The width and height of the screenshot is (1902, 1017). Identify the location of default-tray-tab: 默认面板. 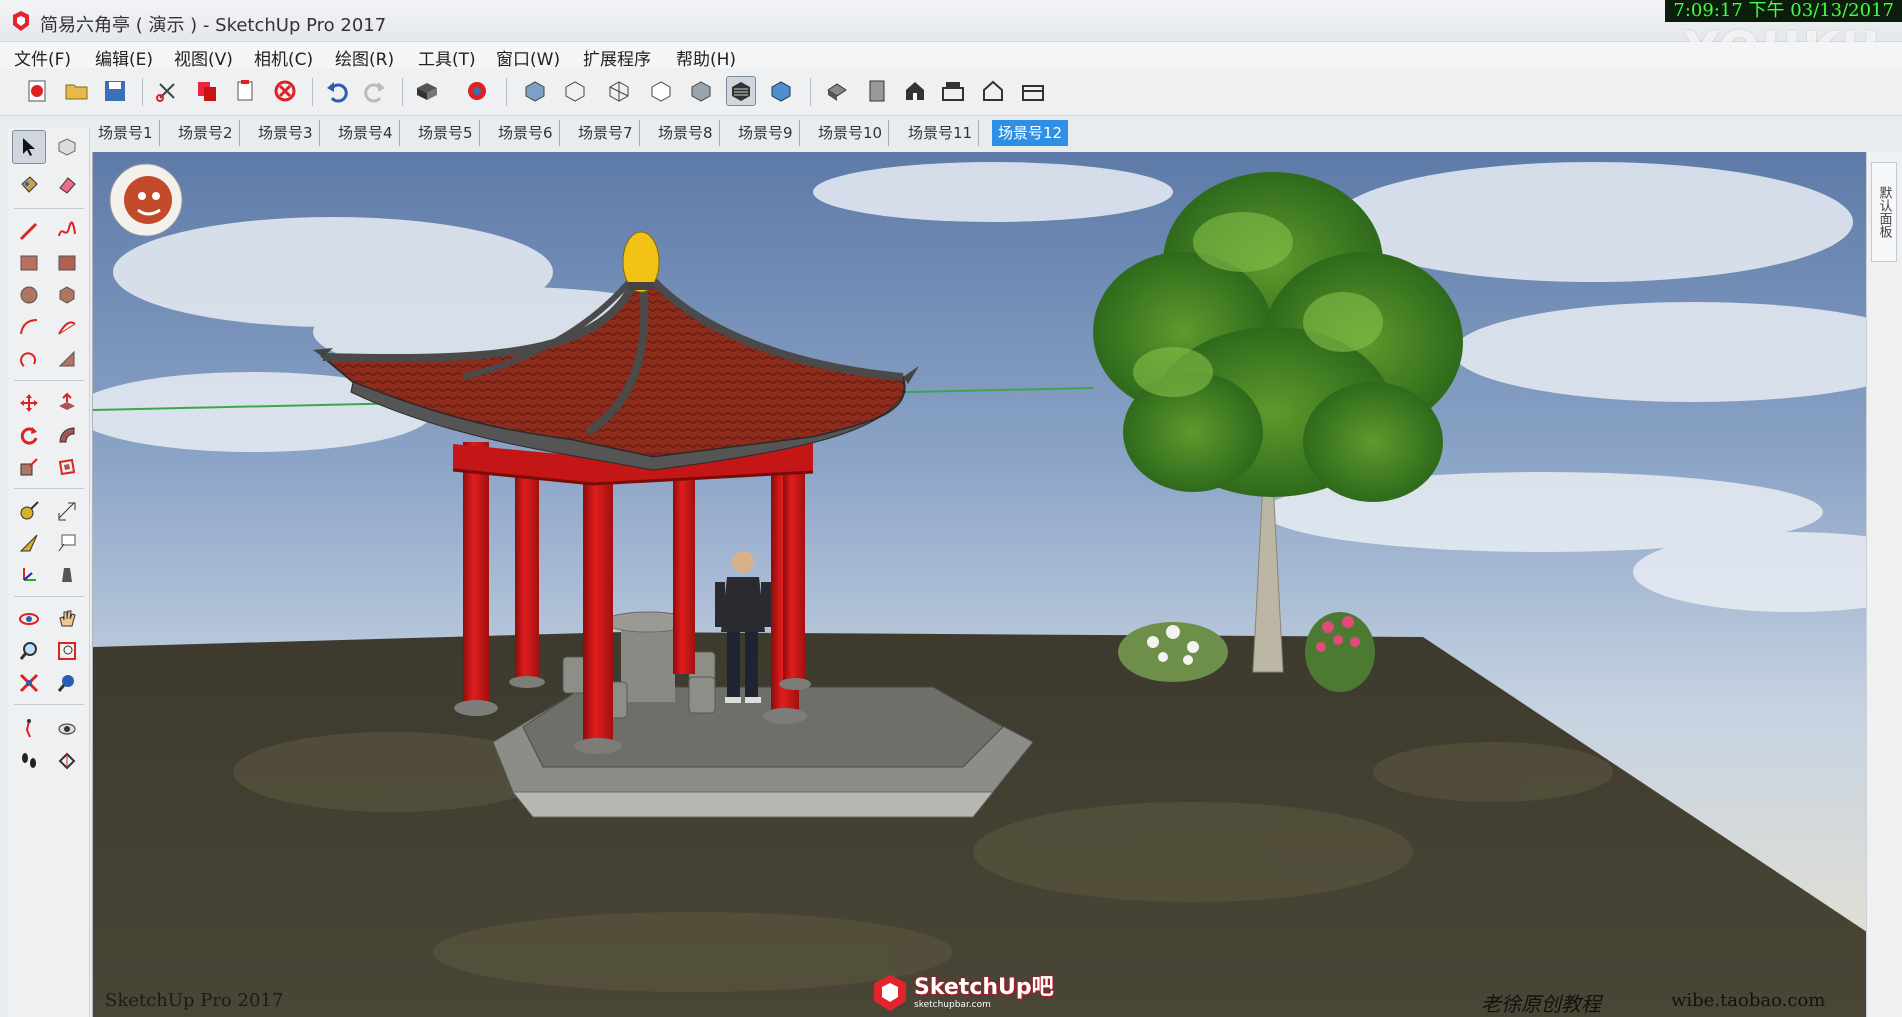
(1884, 212).